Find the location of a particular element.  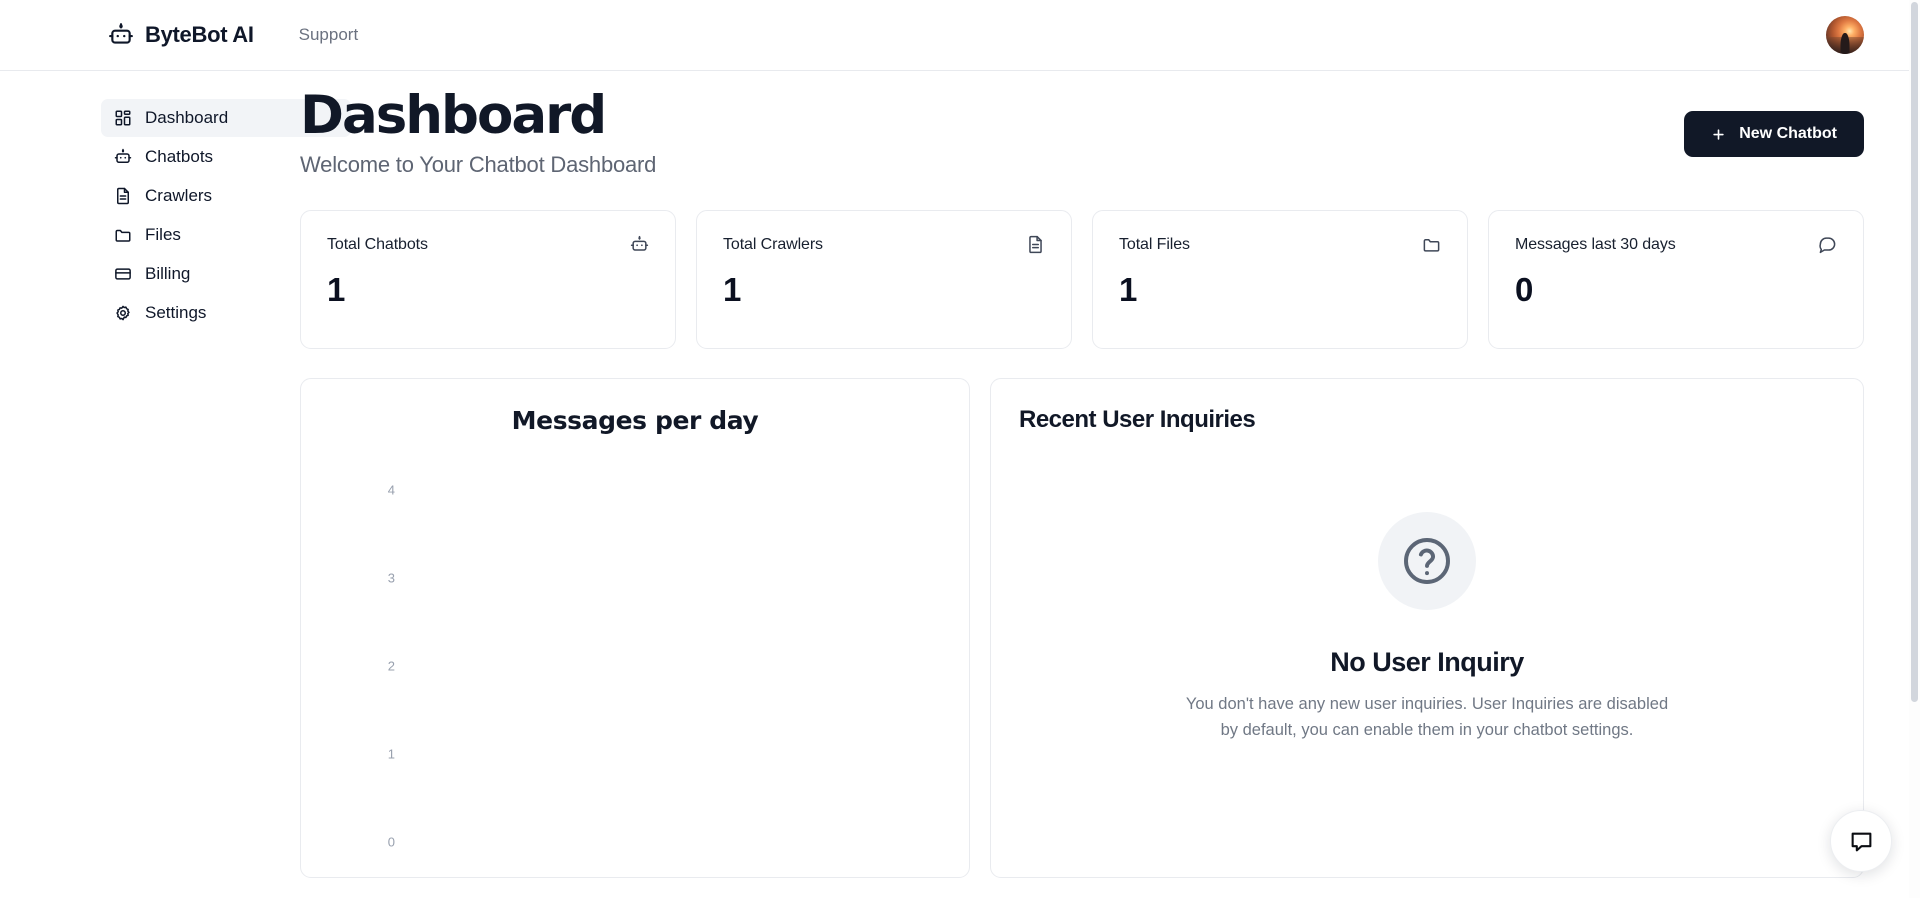

top-bar-right is located at coordinates (1845, 35).